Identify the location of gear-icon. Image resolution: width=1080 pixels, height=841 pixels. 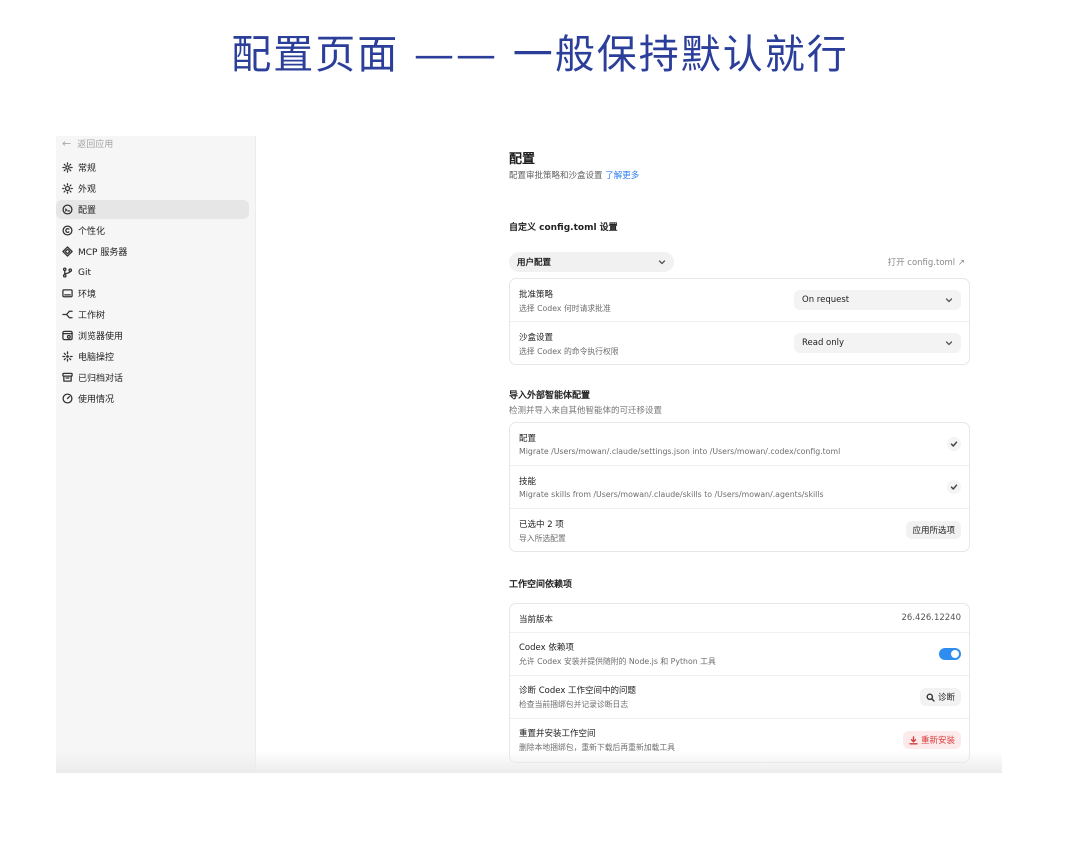
(67, 168).